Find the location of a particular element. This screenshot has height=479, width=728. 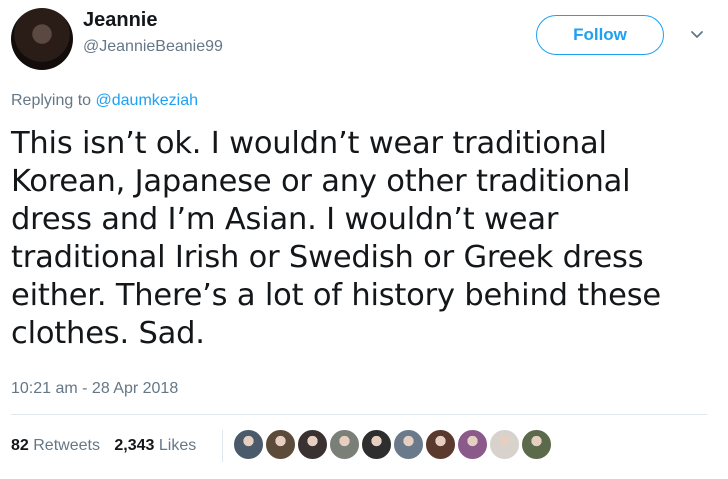

user-handle: @JeannieBeanie99 is located at coordinates (153, 47).